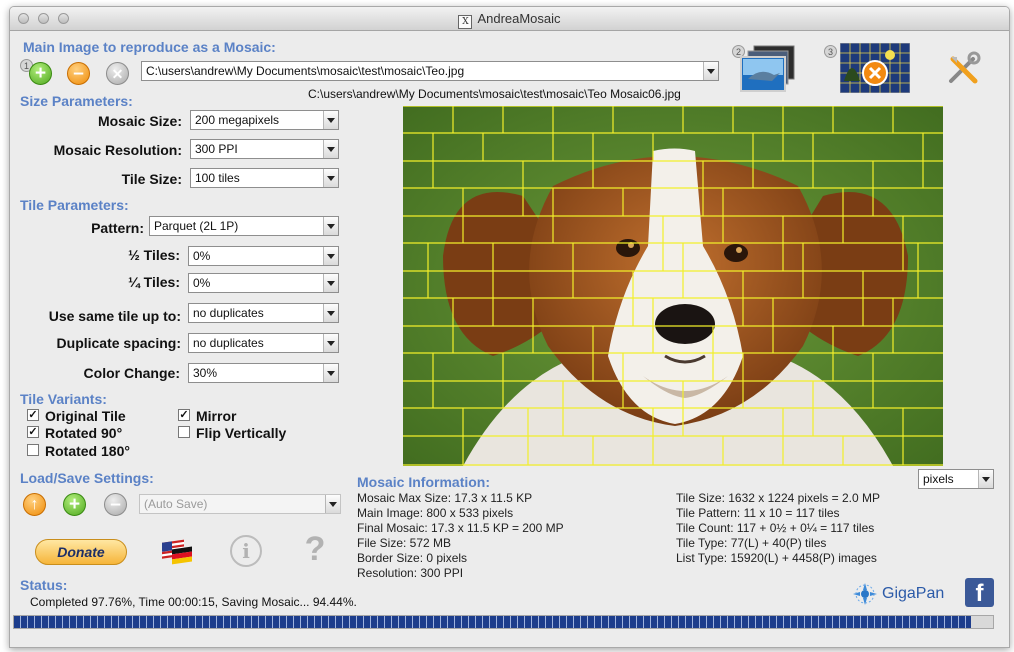  Describe the element at coordinates (33, 415) in the screenshot. I see `original-tile-checkbox: ✓` at that location.